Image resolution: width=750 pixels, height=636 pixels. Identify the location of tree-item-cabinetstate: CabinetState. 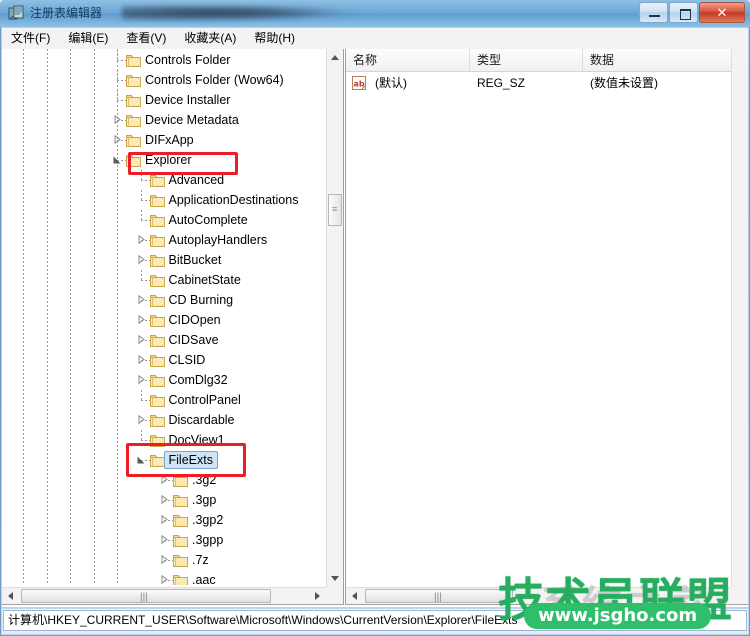
(164, 280).